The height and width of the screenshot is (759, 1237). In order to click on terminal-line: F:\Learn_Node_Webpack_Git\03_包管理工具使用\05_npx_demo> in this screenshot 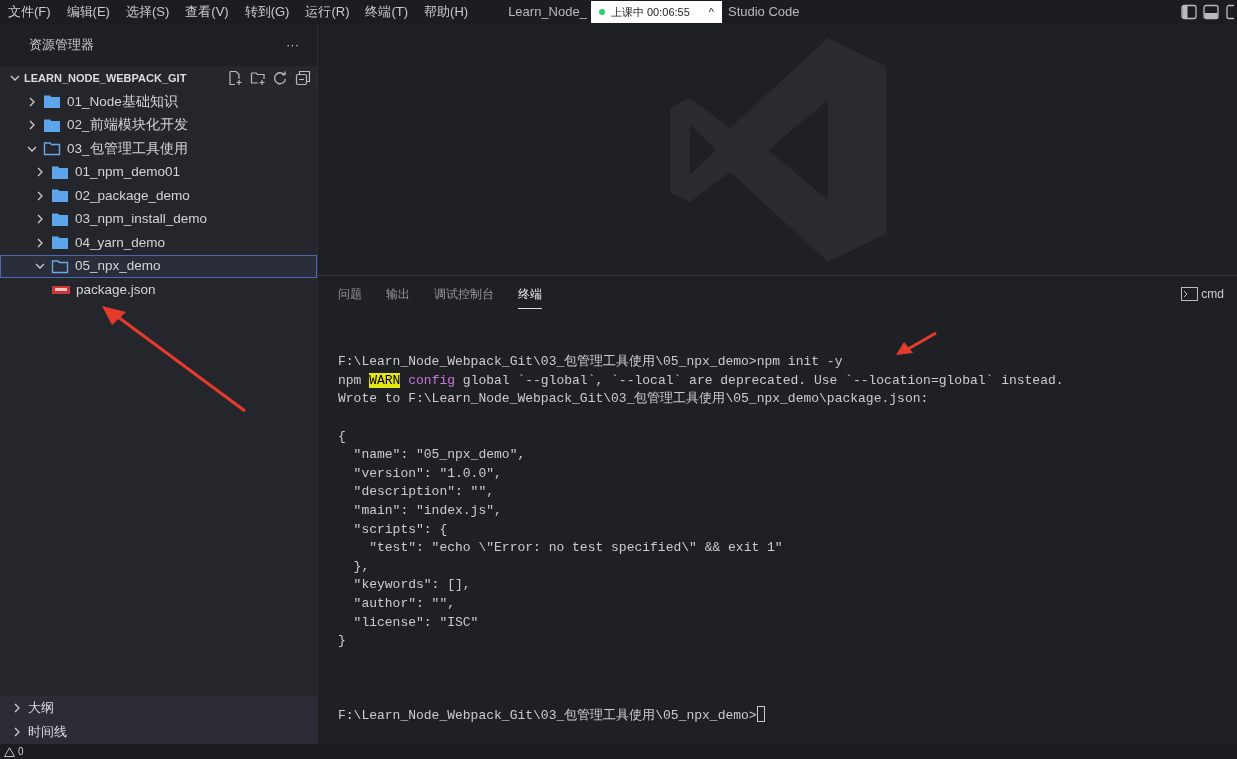, I will do `click(787, 716)`.